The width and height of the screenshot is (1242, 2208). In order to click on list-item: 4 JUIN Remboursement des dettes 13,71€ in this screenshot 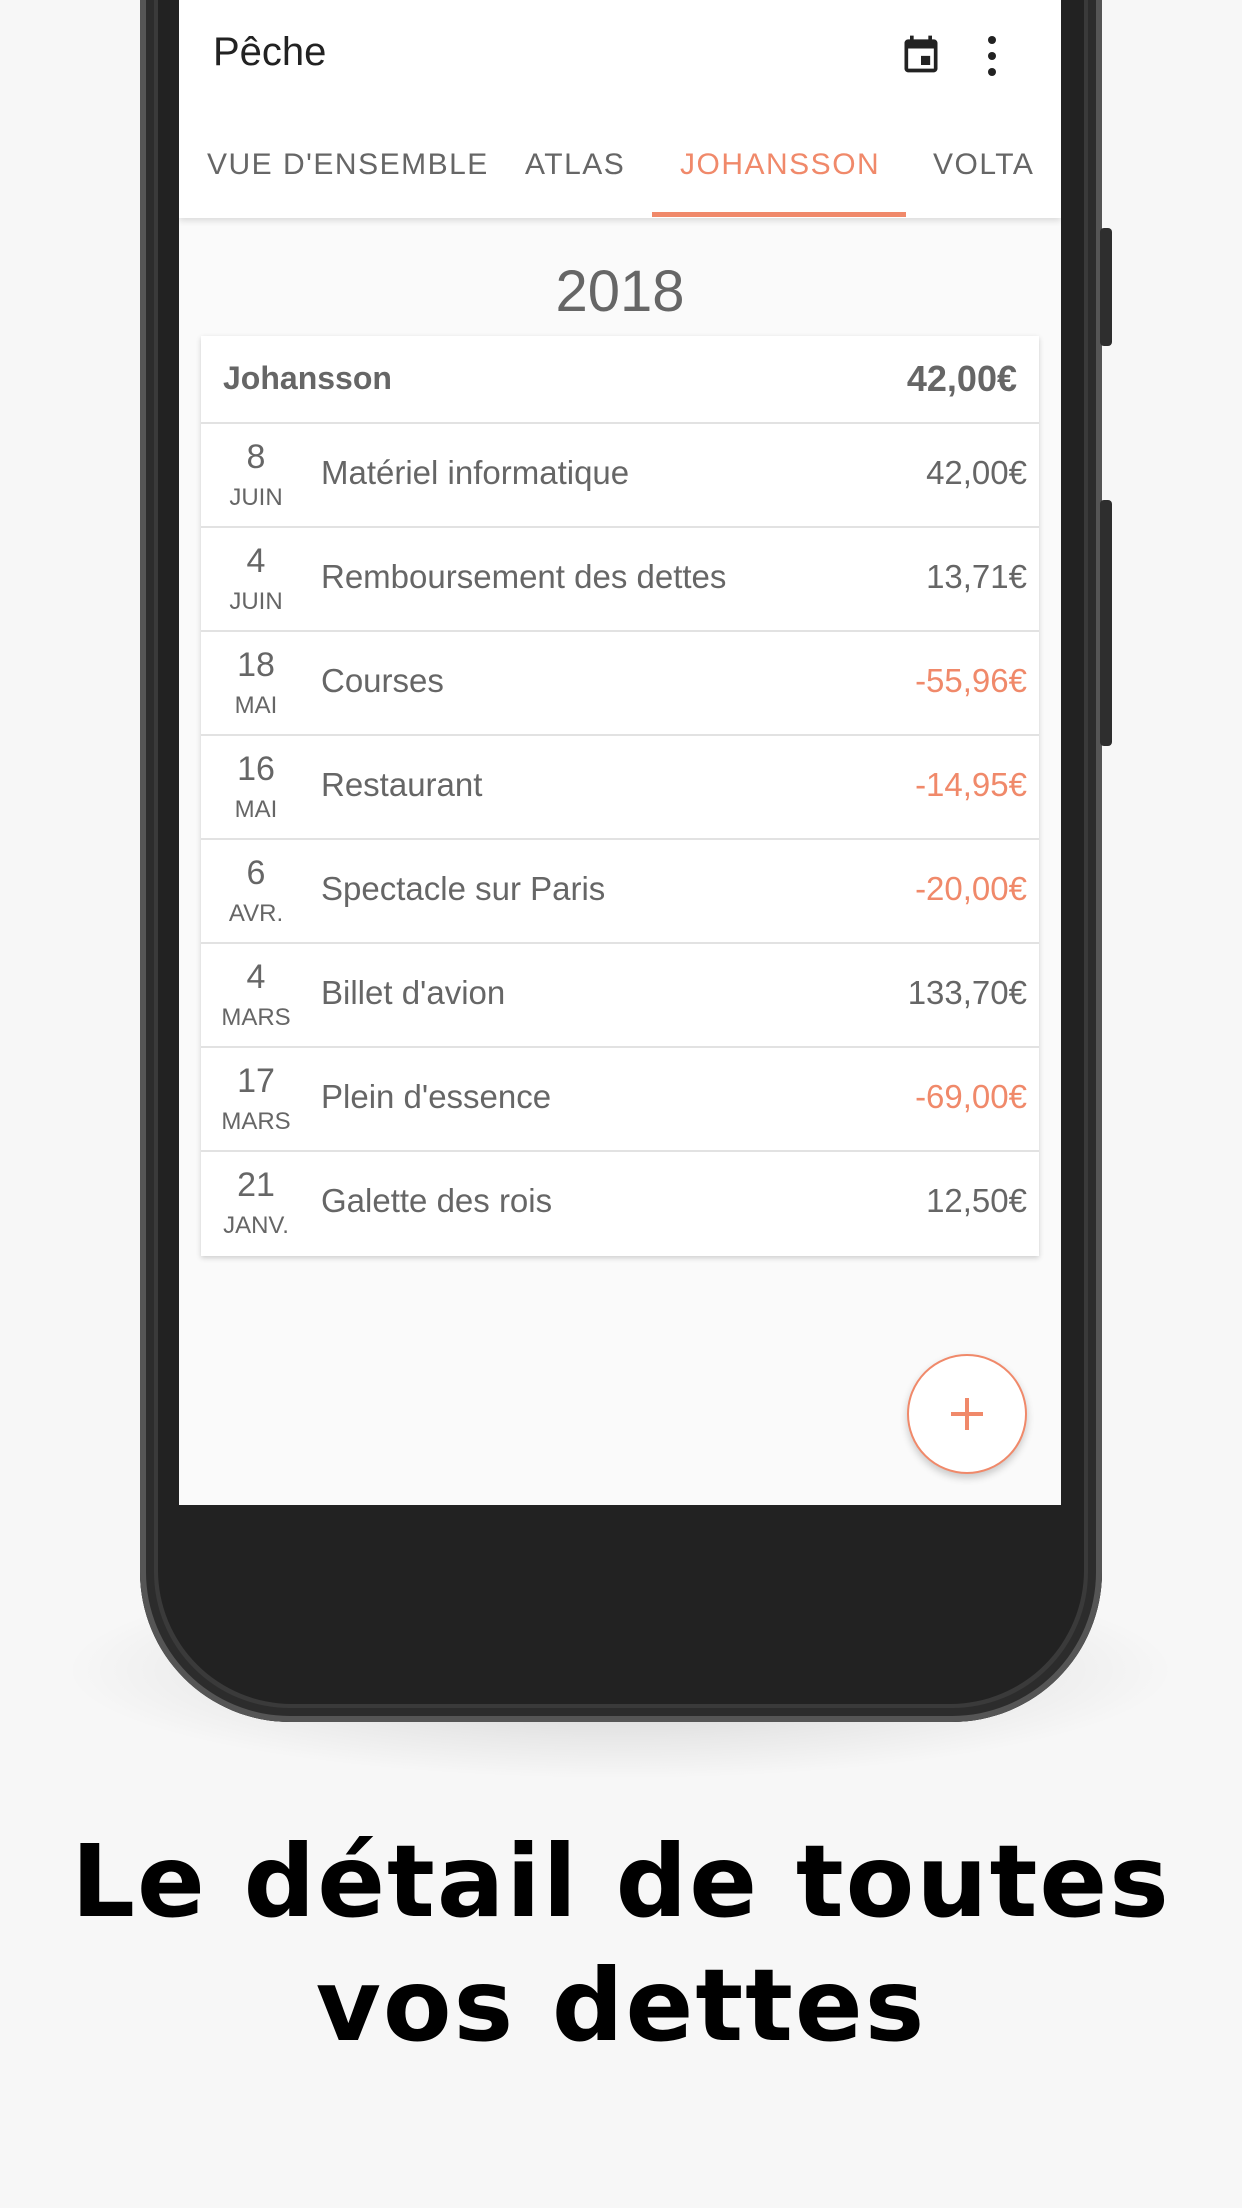, I will do `click(620, 580)`.